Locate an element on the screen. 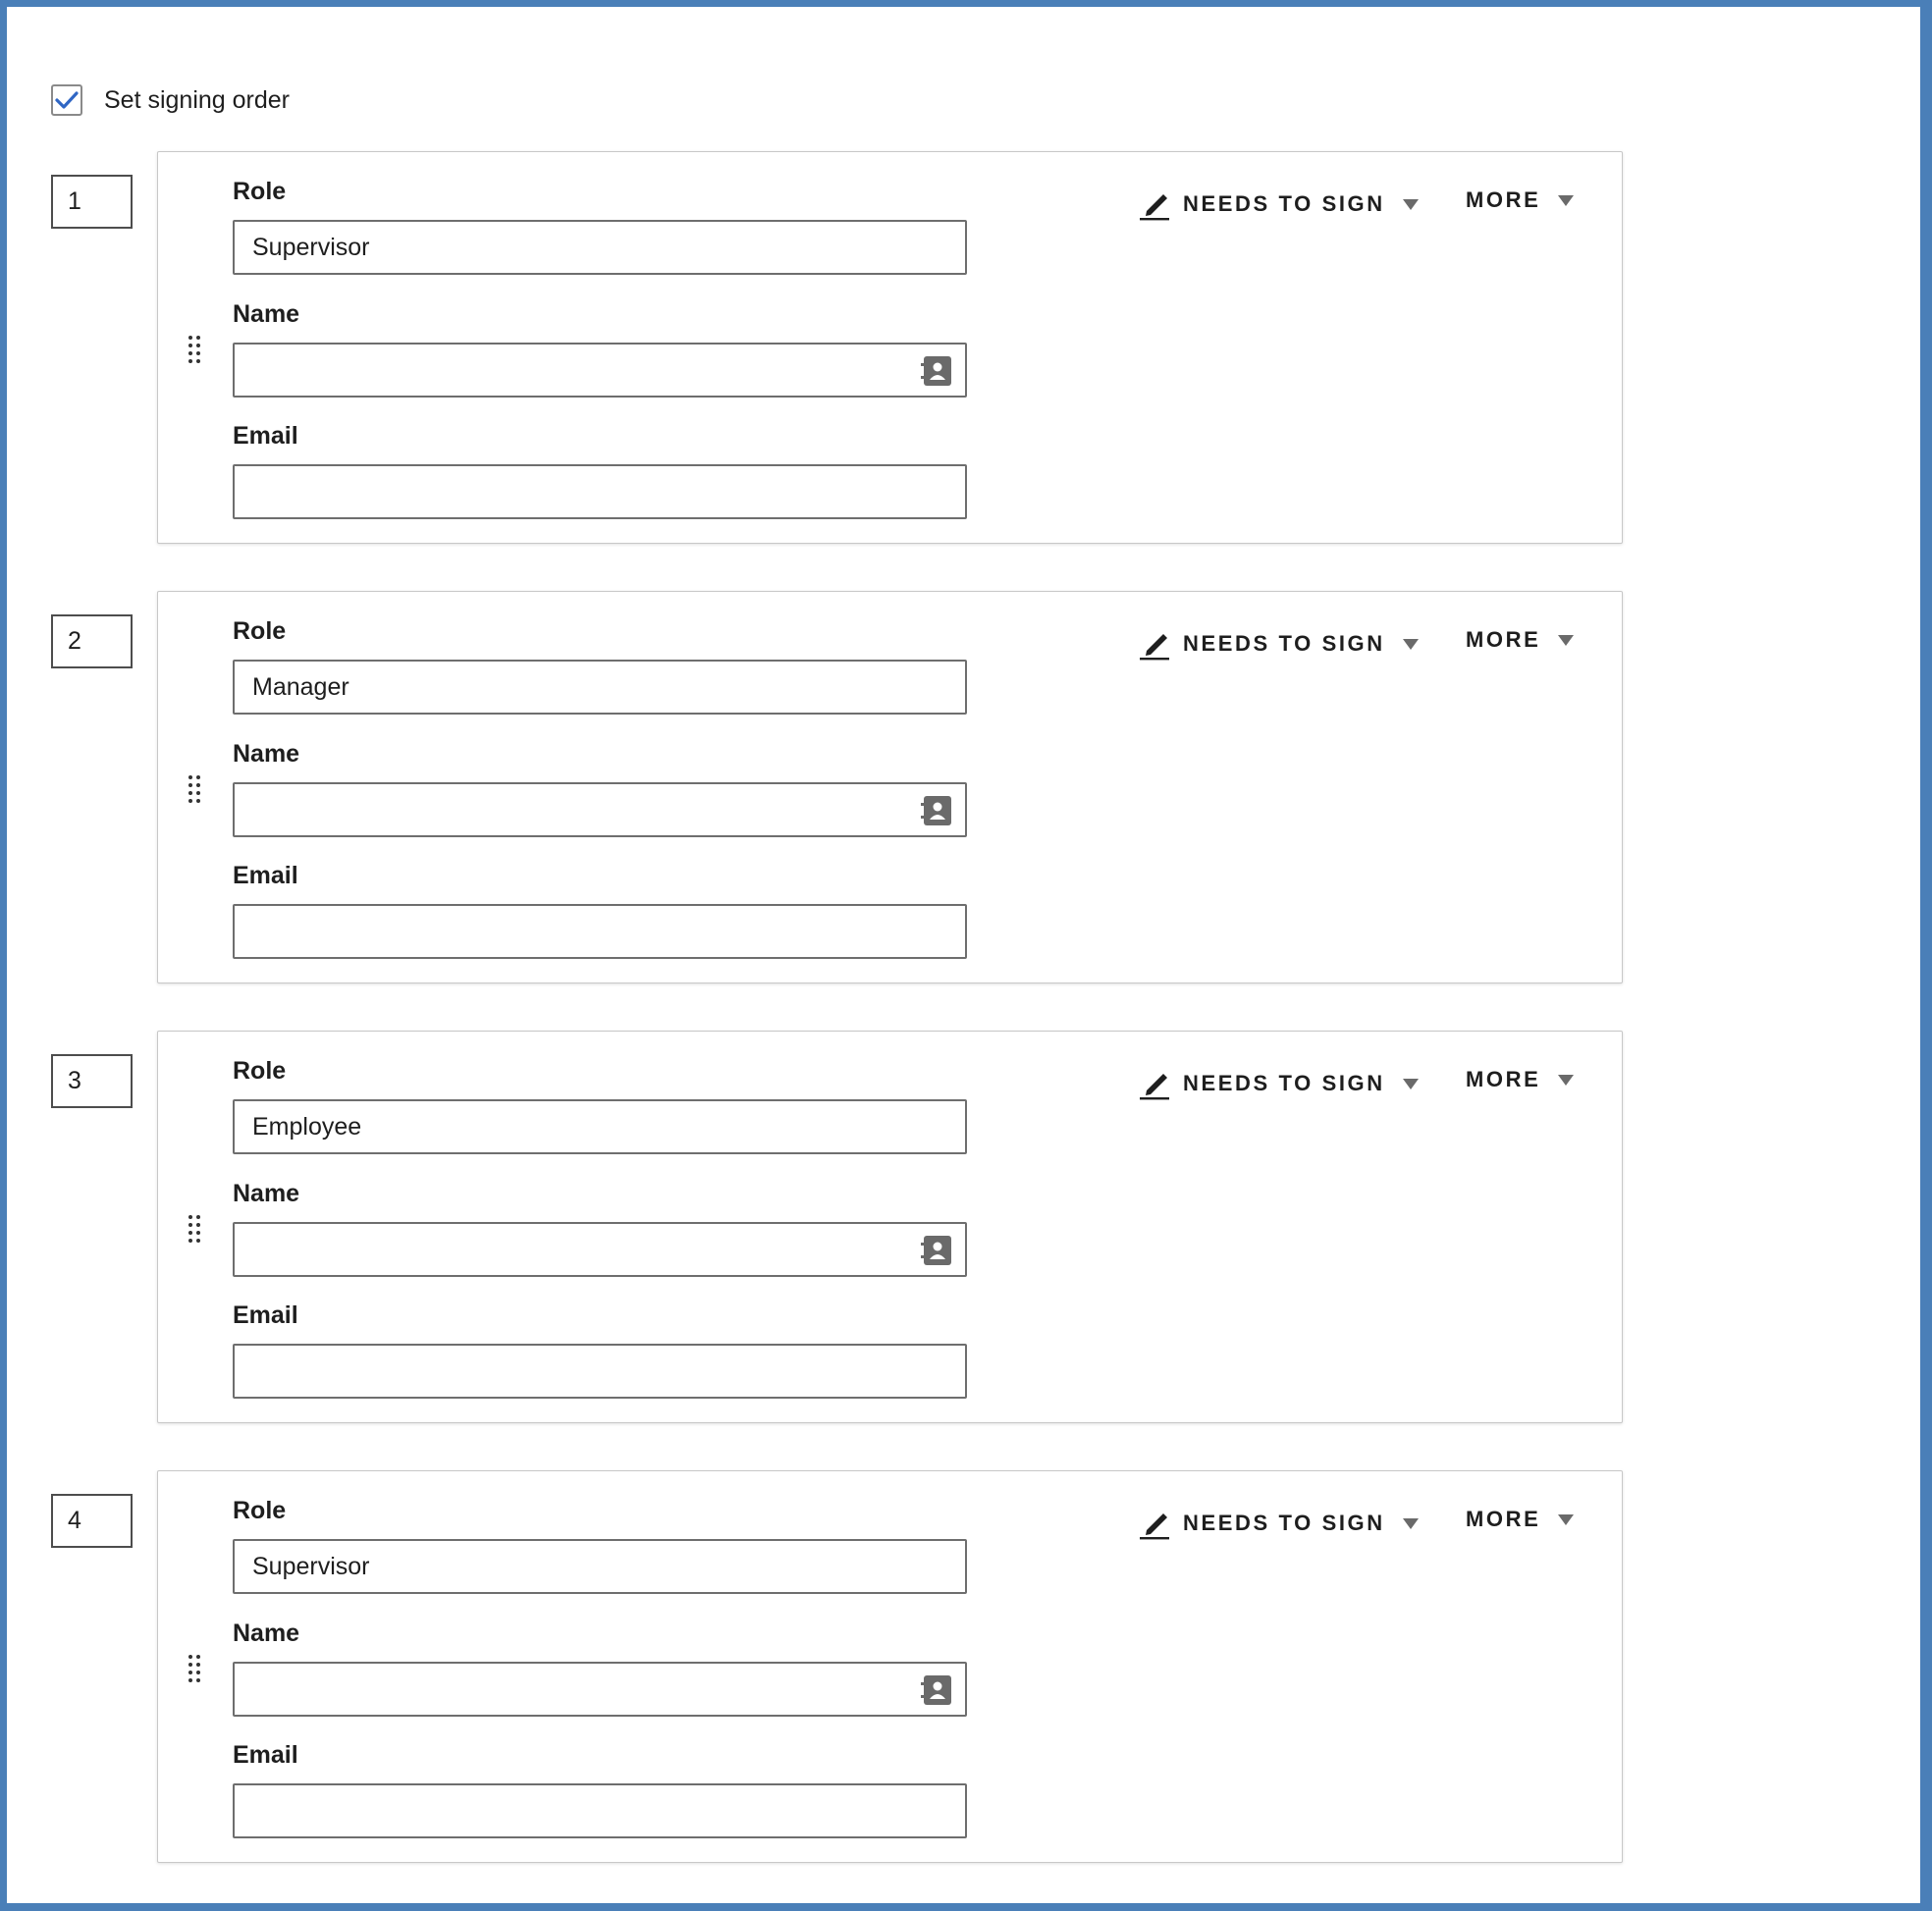 The height and width of the screenshot is (1911, 1932). set-signing-order-label: Set signing order is located at coordinates (197, 99).